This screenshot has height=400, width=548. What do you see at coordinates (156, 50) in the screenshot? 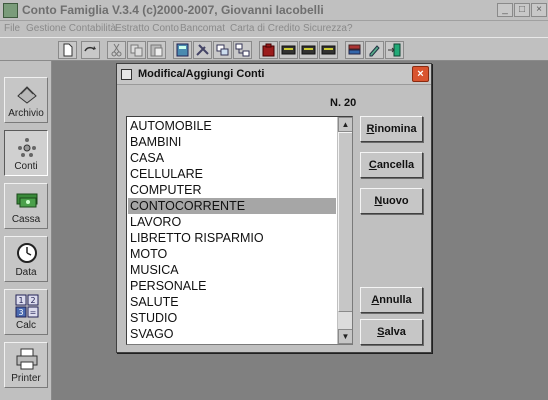
I see `paste-icon` at bounding box center [156, 50].